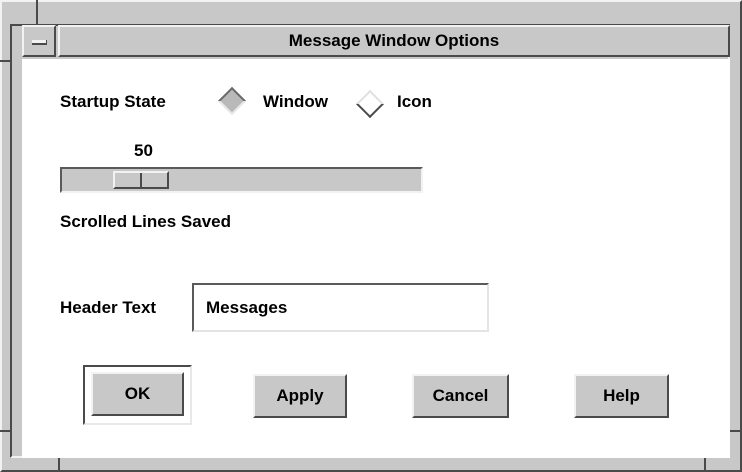 The width and height of the screenshot is (742, 472). Describe the element at coordinates (59, 465) in the screenshot. I see `resize-corner-bottom-left` at that location.